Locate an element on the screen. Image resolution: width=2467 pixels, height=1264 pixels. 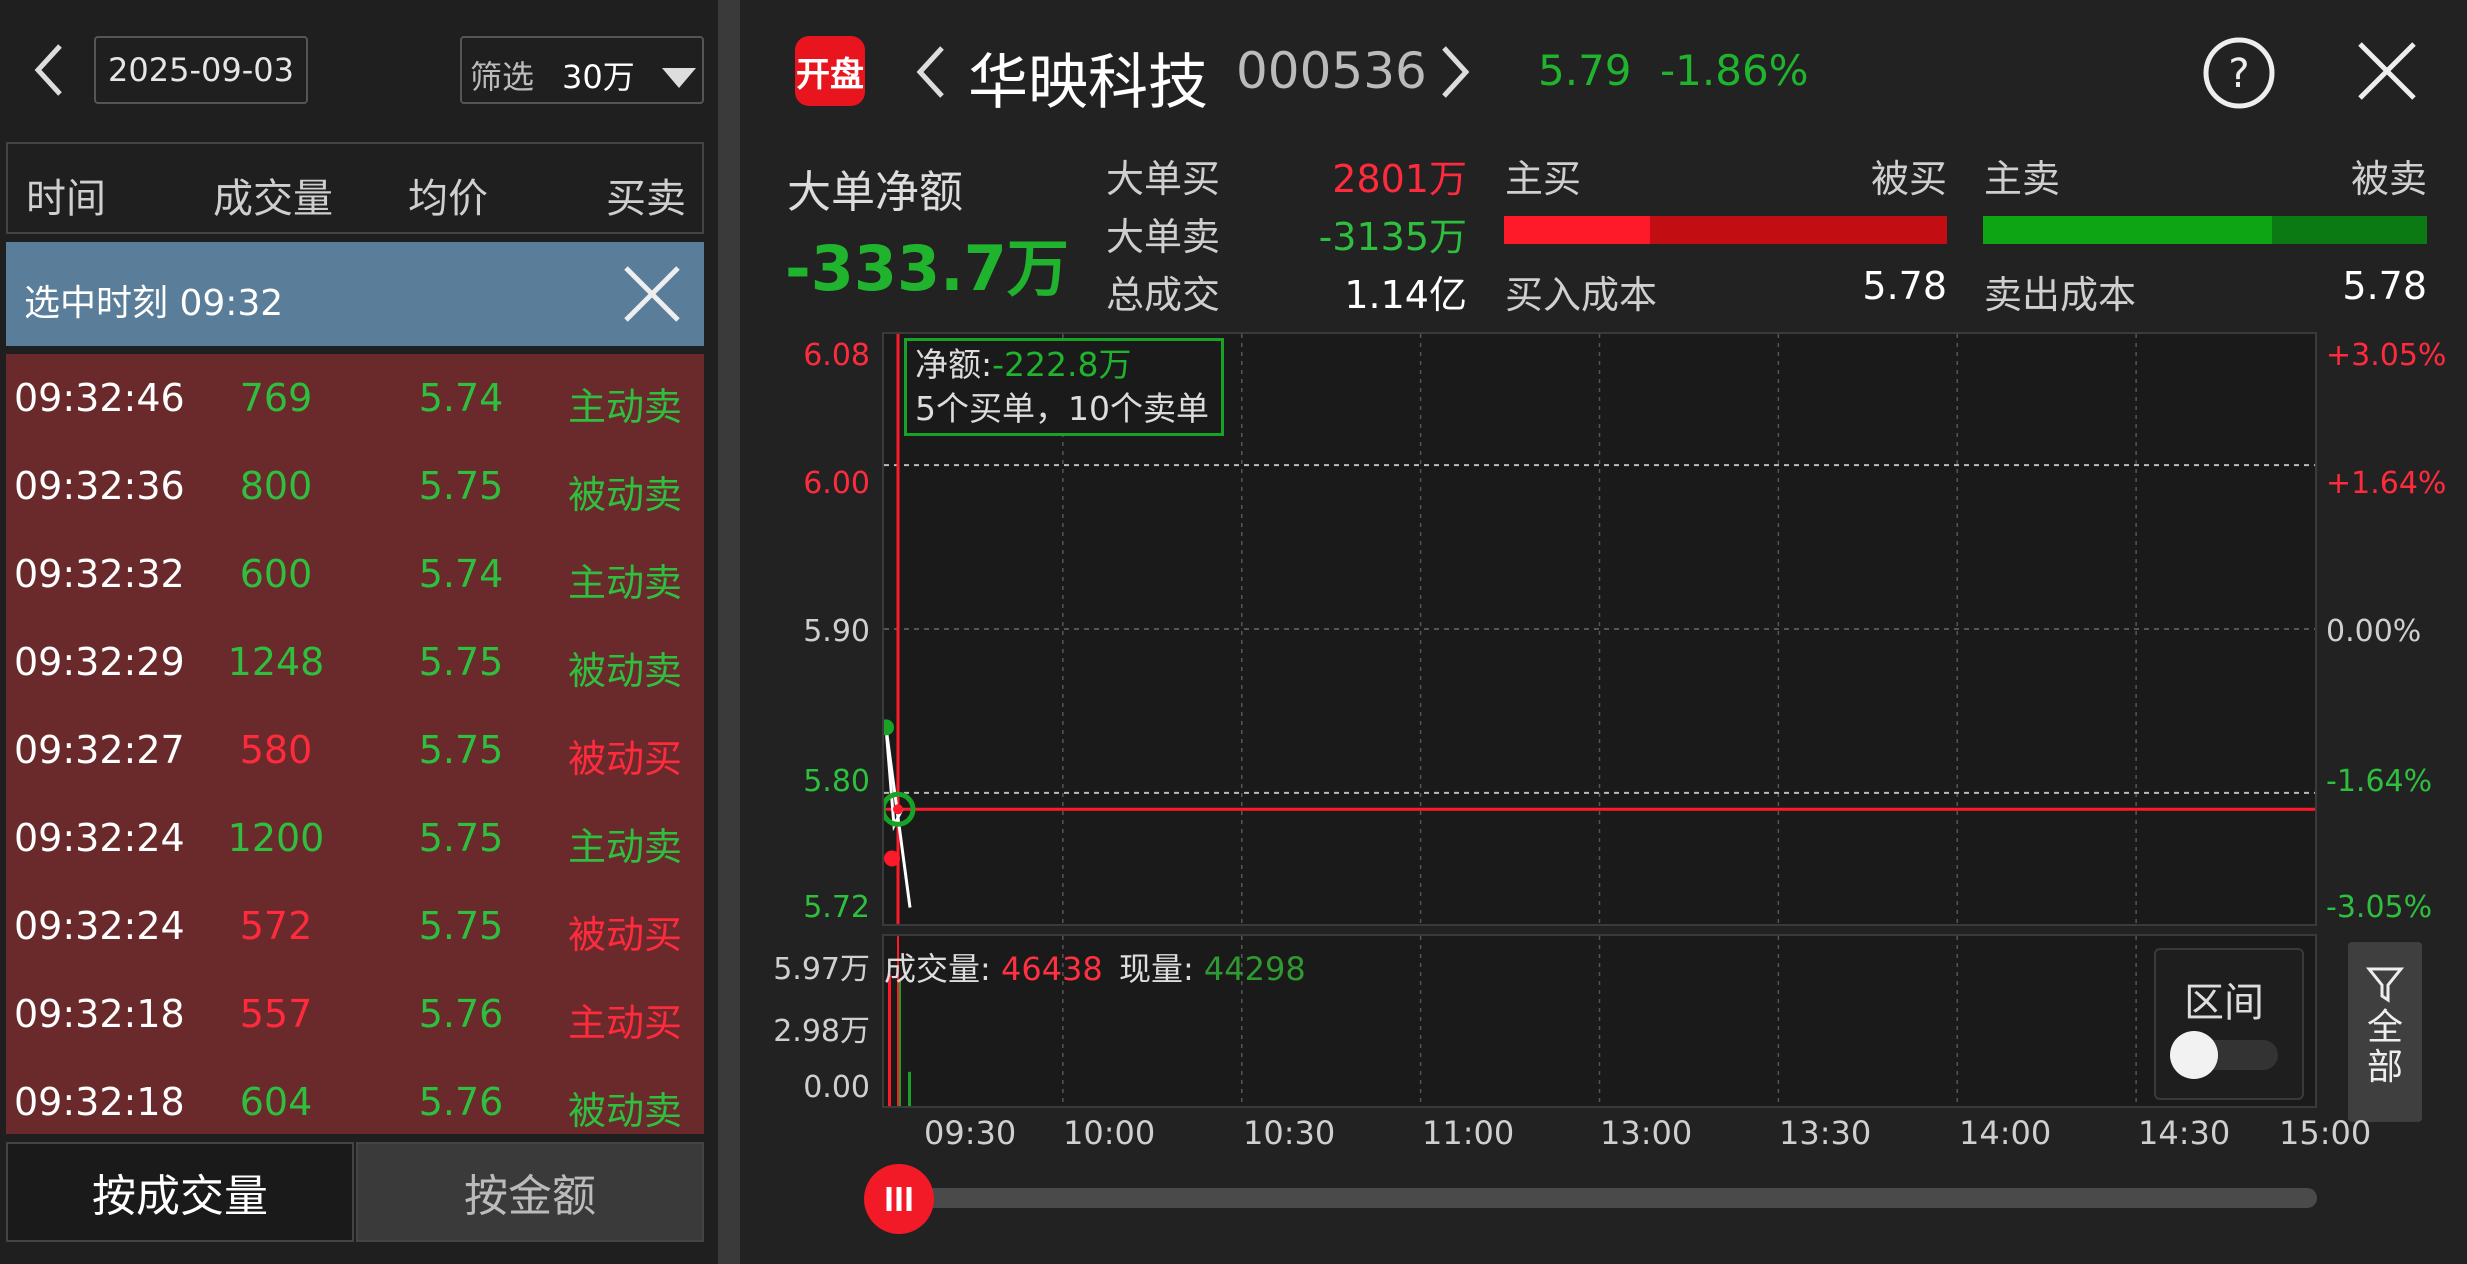
passive-sell-label: 被卖 is located at coordinates (2388, 179).